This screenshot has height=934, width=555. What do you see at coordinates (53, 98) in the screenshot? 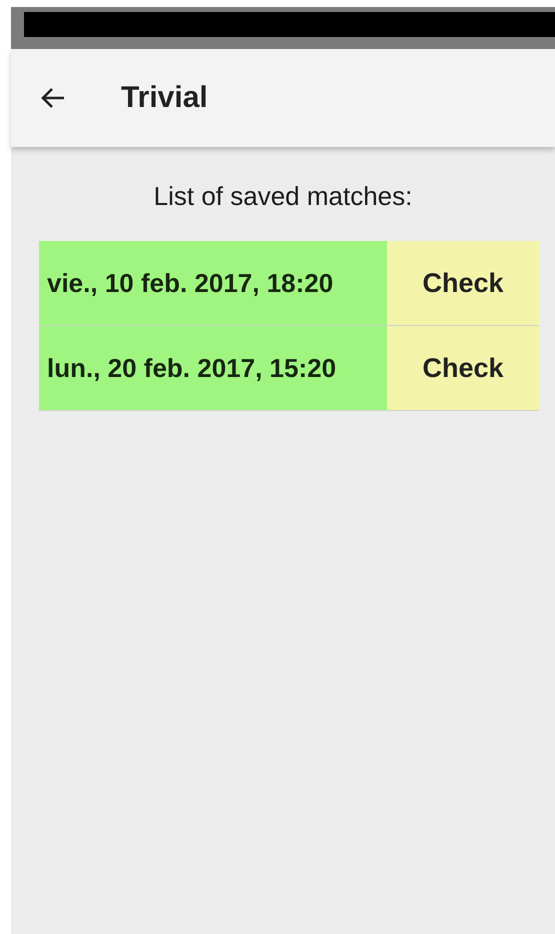
I see `back-arrow-icon` at bounding box center [53, 98].